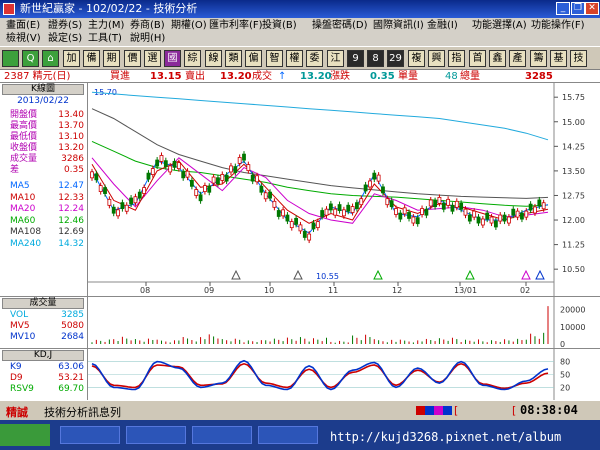 The height and width of the screenshot is (450, 600). What do you see at coordinates (274, 58) in the screenshot?
I see `toolbar-button-12: 智` at bounding box center [274, 58].